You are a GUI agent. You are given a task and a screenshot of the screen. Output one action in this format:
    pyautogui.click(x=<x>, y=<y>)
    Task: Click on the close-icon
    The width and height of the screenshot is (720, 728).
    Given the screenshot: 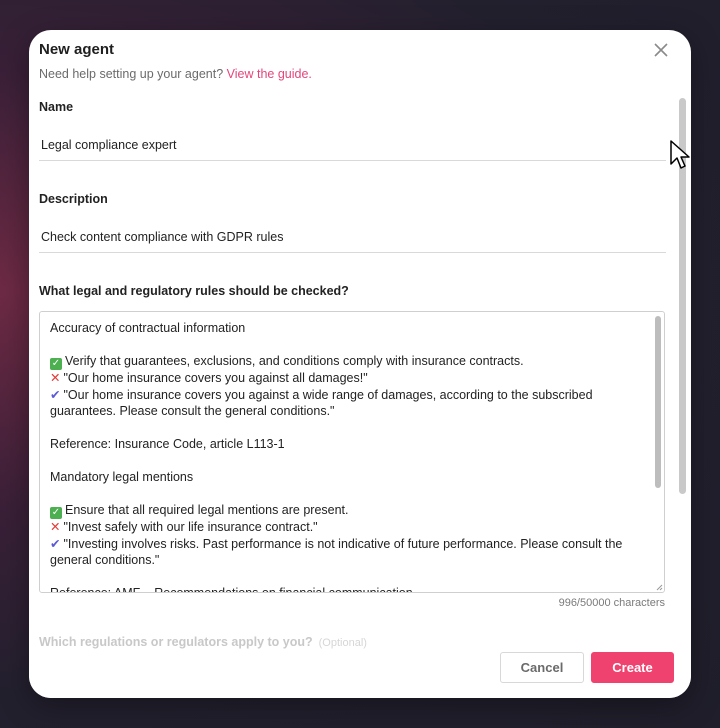 What is the action you would take?
    pyautogui.click(x=661, y=50)
    